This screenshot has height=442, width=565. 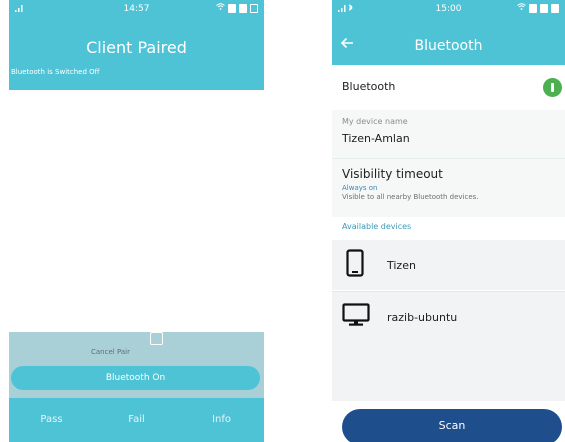 I want to click on tab-pass: Pass, so click(x=51, y=420).